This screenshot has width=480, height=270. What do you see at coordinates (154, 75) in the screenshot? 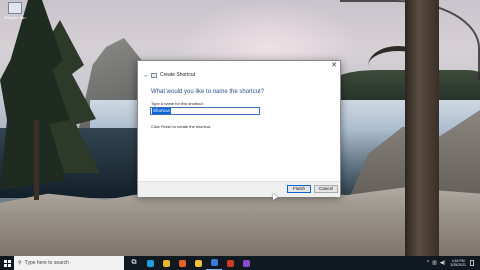
I see `shortcut-wizard-icon` at bounding box center [154, 75].